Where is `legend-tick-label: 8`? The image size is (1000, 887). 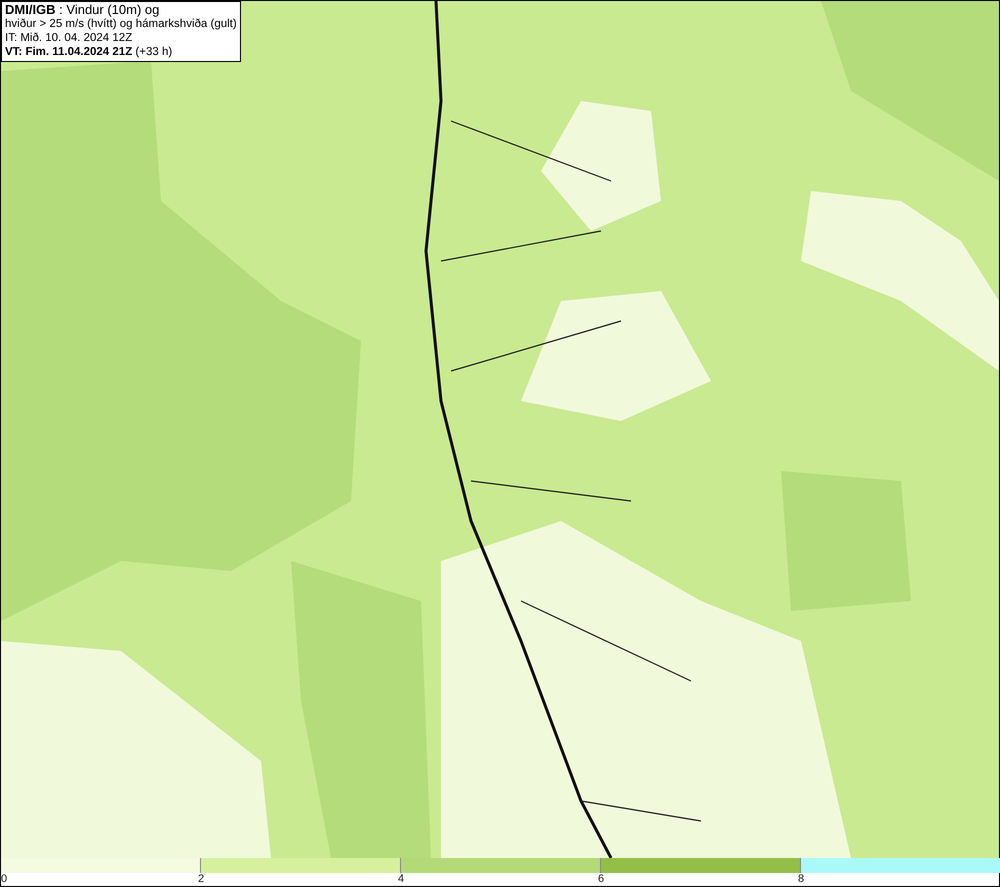
legend-tick-label: 8 is located at coordinates (801, 879).